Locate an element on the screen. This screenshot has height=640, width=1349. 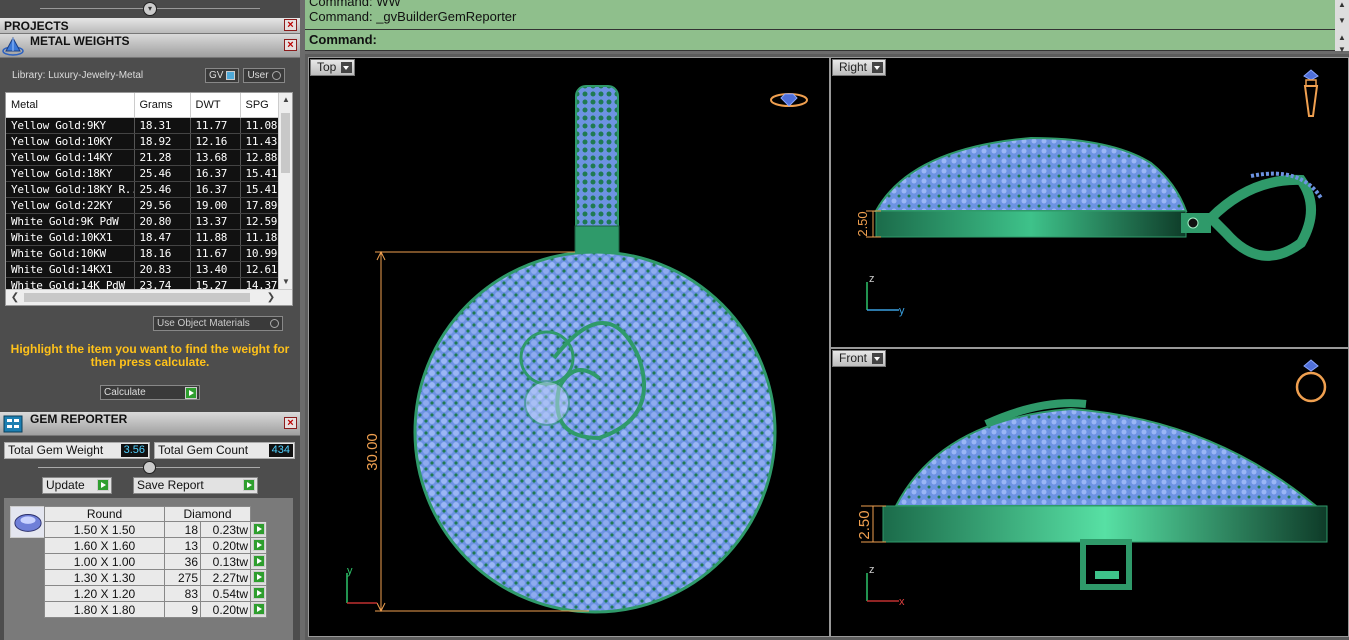
gem-weight-cell: 0.13tw is located at coordinates (225, 561).